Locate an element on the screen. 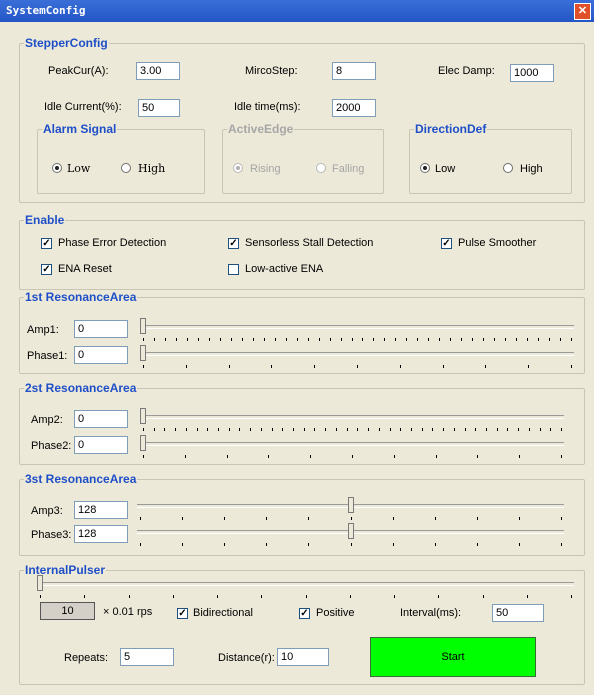 This screenshot has height=695, width=594. interval-input: 50 is located at coordinates (518, 613).